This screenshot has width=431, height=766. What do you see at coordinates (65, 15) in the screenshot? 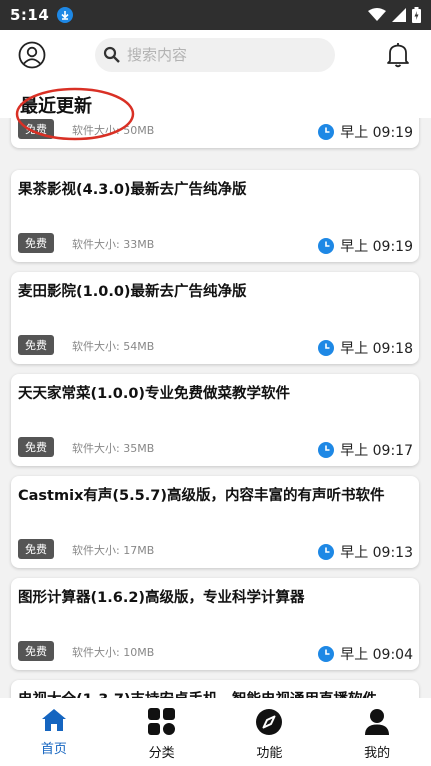
I see `download-icon` at bounding box center [65, 15].